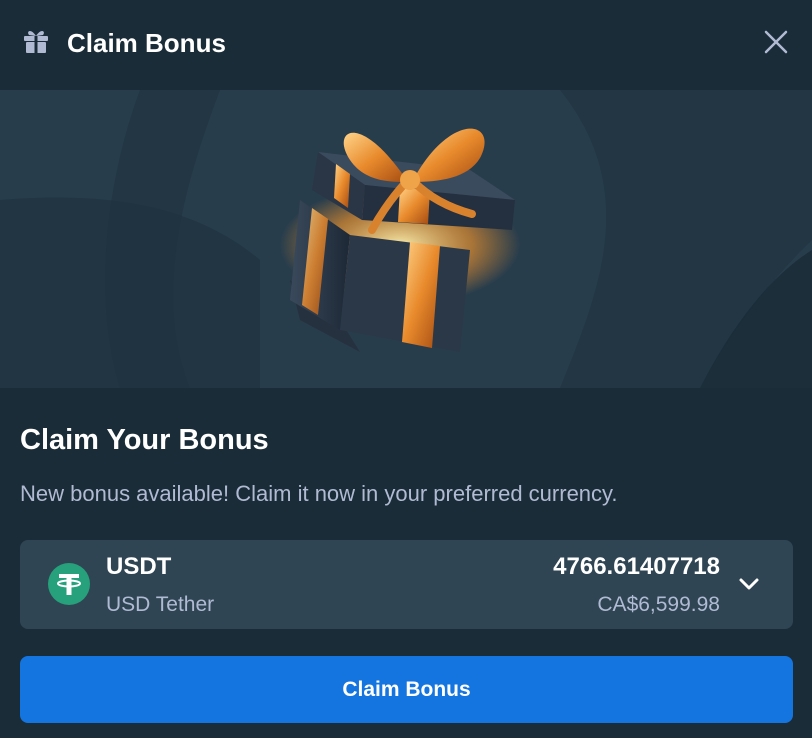  I want to click on modal-header: Claim Bonus, so click(406, 44).